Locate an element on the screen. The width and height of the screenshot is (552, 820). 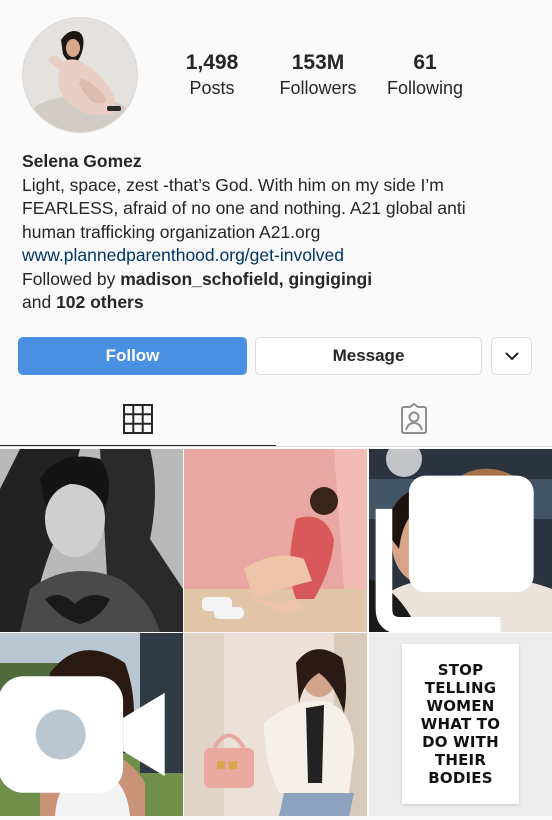
avatar-photo is located at coordinates (80, 75).